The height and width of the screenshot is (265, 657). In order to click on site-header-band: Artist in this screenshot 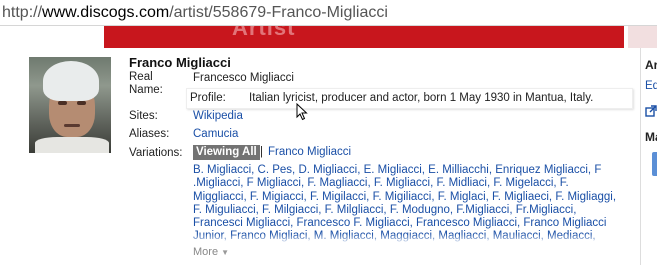, I will do `click(364, 37)`.